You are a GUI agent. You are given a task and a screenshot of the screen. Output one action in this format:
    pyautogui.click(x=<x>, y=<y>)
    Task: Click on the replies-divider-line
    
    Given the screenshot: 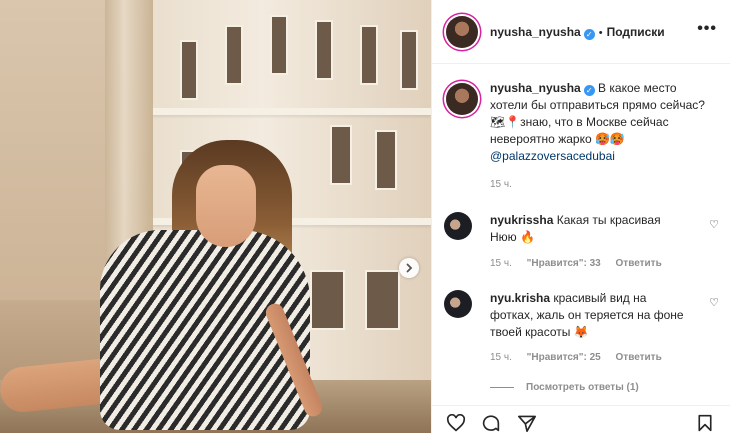 What is the action you would take?
    pyautogui.click(x=502, y=387)
    